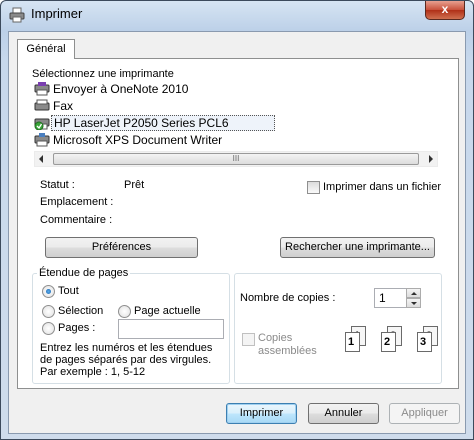 The height and width of the screenshot is (440, 474). Describe the element at coordinates (237, 15) in the screenshot. I see `title-bar: Imprimer x` at that location.